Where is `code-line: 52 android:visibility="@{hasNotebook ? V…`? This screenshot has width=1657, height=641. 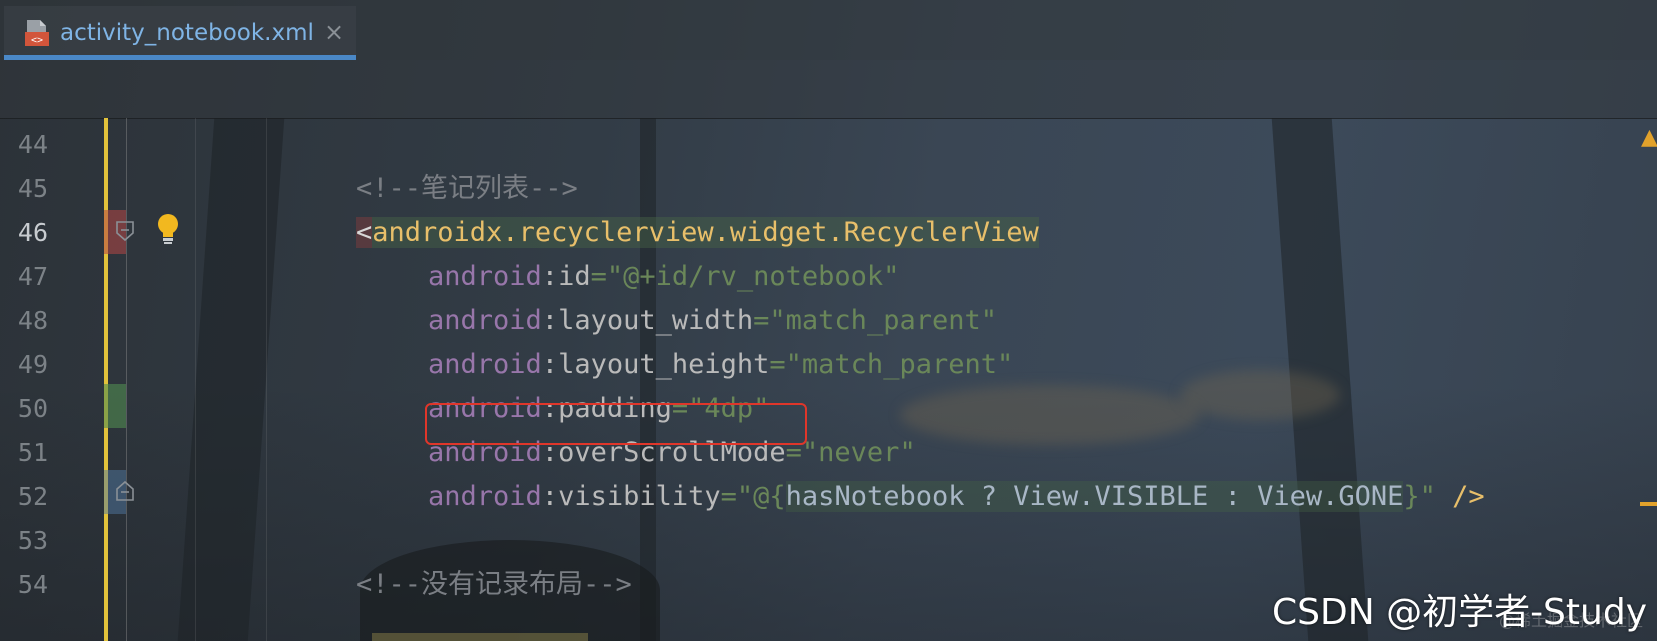
code-line: 52 android:visibility="@{hasNotebook ? V… is located at coordinates (828, 497).